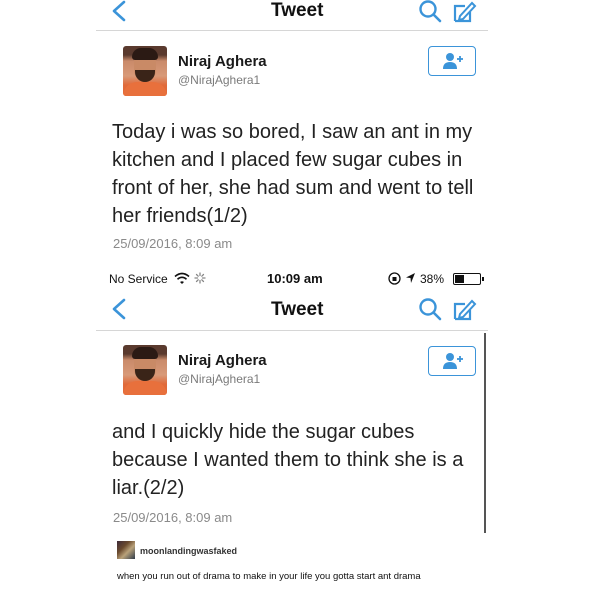 This screenshot has height=600, width=600. I want to click on battery-percent: 38%, so click(432, 279).